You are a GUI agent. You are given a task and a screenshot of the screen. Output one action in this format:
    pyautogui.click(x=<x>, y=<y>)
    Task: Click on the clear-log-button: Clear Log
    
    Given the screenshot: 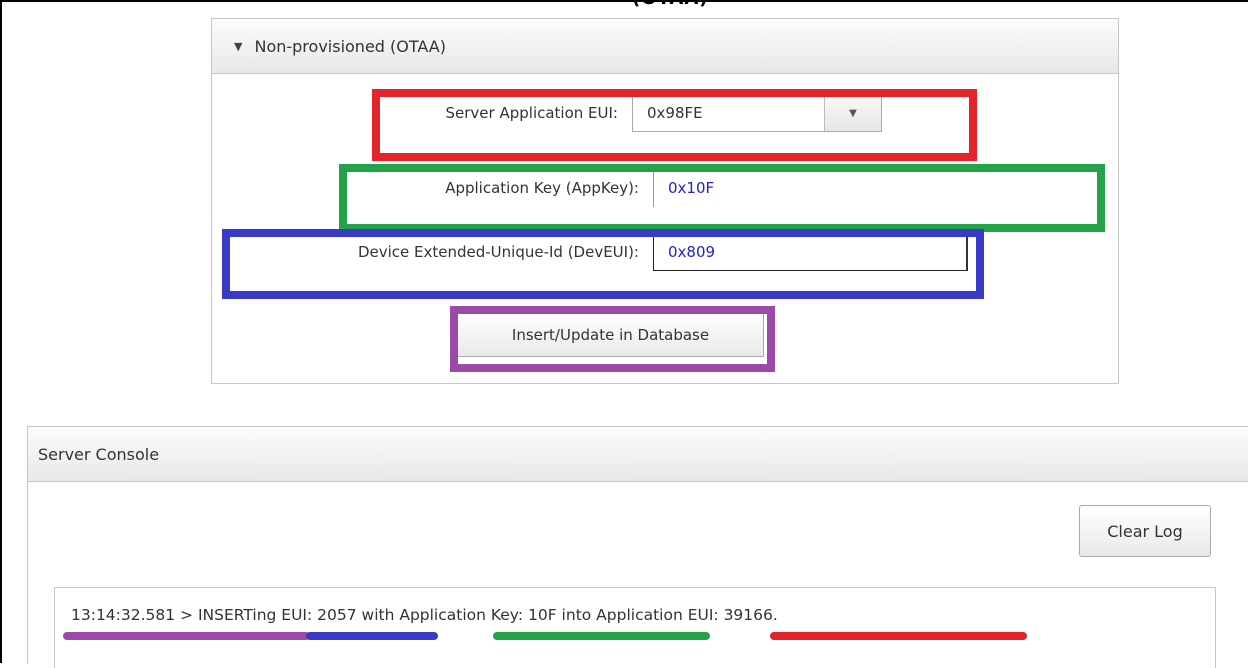 What is the action you would take?
    pyautogui.click(x=1145, y=531)
    